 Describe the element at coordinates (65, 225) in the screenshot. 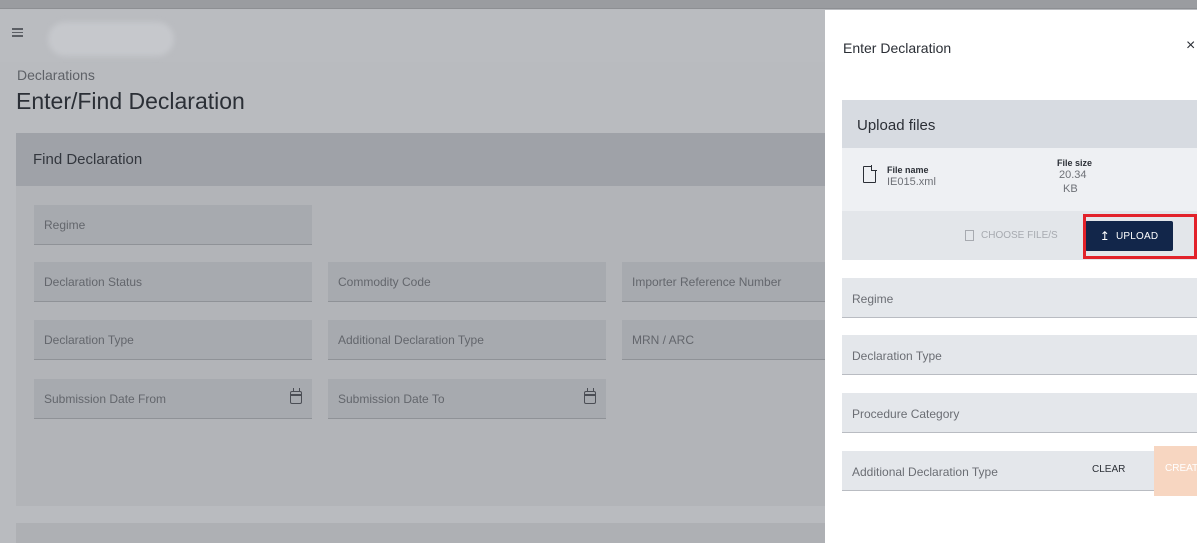

I see `regime-label: Regime` at that location.